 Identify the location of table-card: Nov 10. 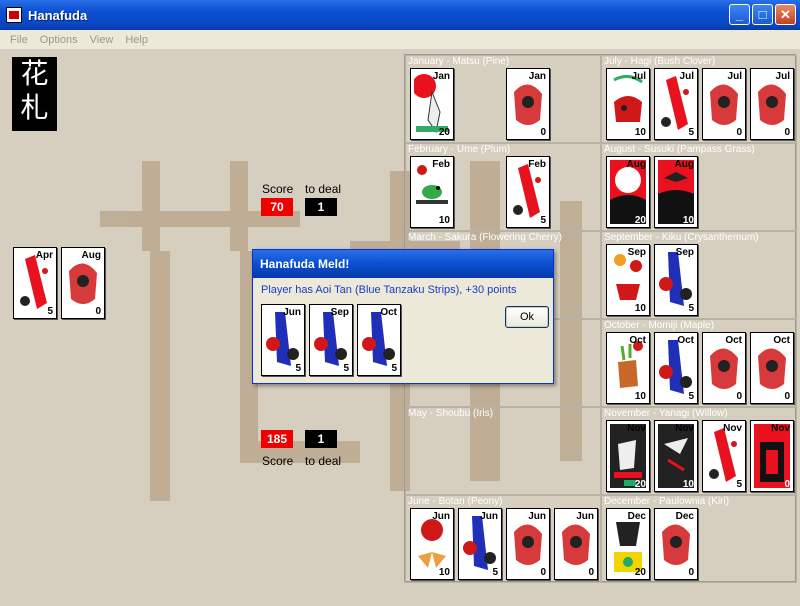
(676, 456).